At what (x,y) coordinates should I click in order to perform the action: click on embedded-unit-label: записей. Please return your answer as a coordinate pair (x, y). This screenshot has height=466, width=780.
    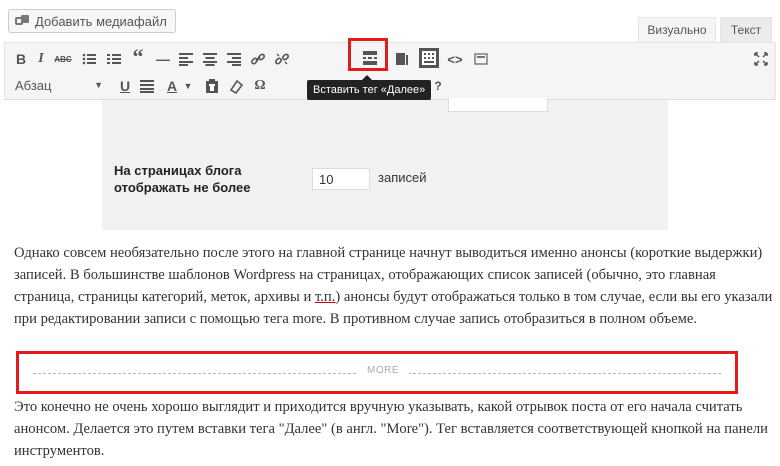
    Looking at the image, I should click on (402, 177).